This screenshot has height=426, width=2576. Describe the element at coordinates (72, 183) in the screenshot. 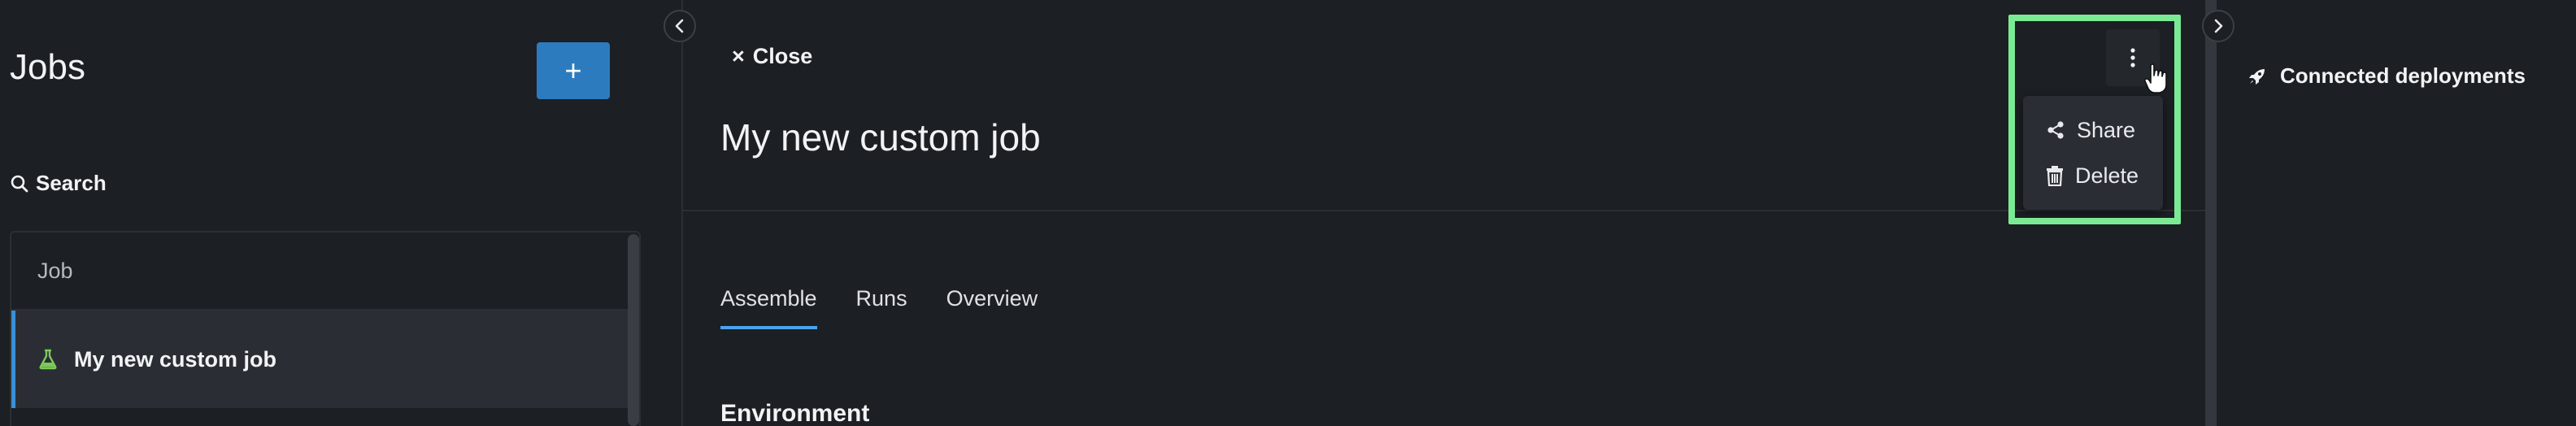

I see `search-label: Search` at that location.